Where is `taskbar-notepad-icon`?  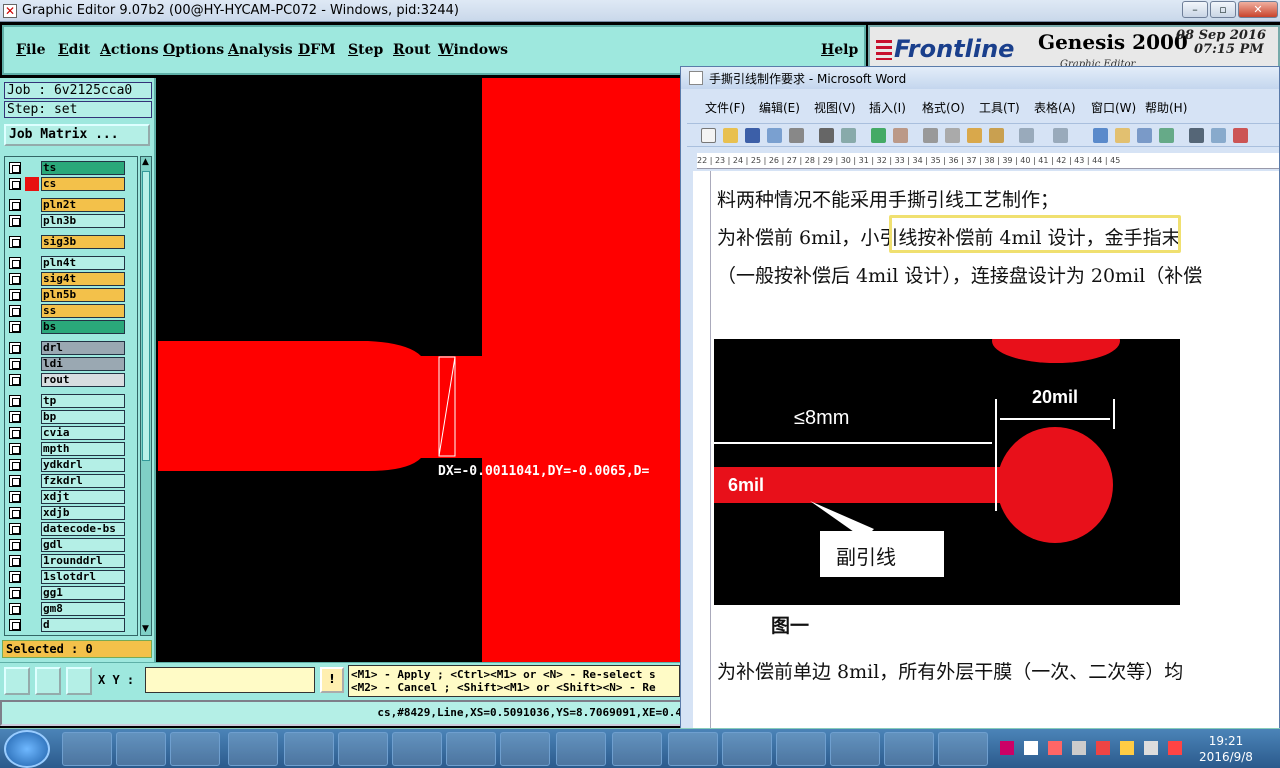
taskbar-notepad-icon is located at coordinates (253, 749).